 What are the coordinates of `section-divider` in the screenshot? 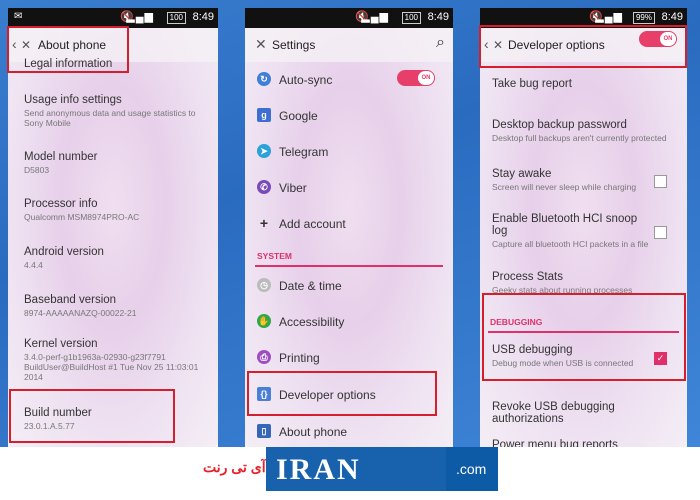 It's located at (349, 266).